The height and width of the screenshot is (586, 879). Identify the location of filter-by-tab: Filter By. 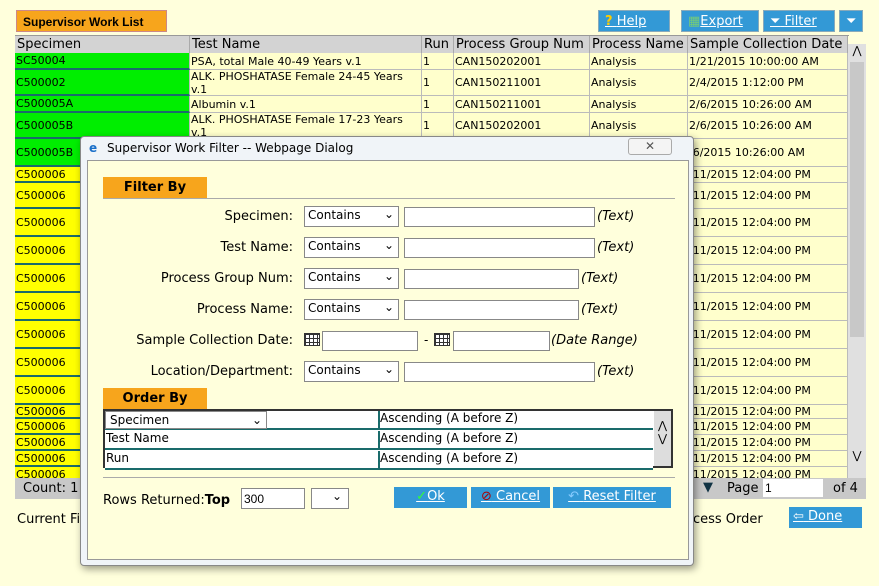
(155, 187).